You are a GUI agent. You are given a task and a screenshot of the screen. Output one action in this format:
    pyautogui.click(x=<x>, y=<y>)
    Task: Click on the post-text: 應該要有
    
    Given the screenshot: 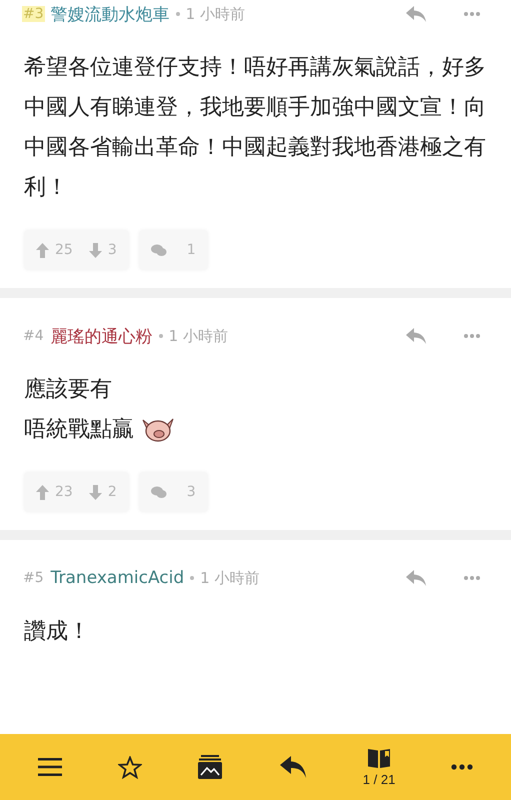 What is the action you would take?
    pyautogui.click(x=68, y=390)
    